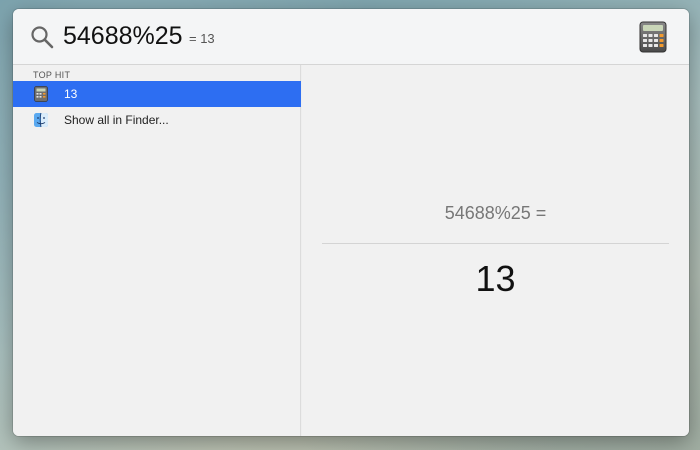 The image size is (700, 450). Describe the element at coordinates (495, 243) in the screenshot. I see `preview-divider` at that location.